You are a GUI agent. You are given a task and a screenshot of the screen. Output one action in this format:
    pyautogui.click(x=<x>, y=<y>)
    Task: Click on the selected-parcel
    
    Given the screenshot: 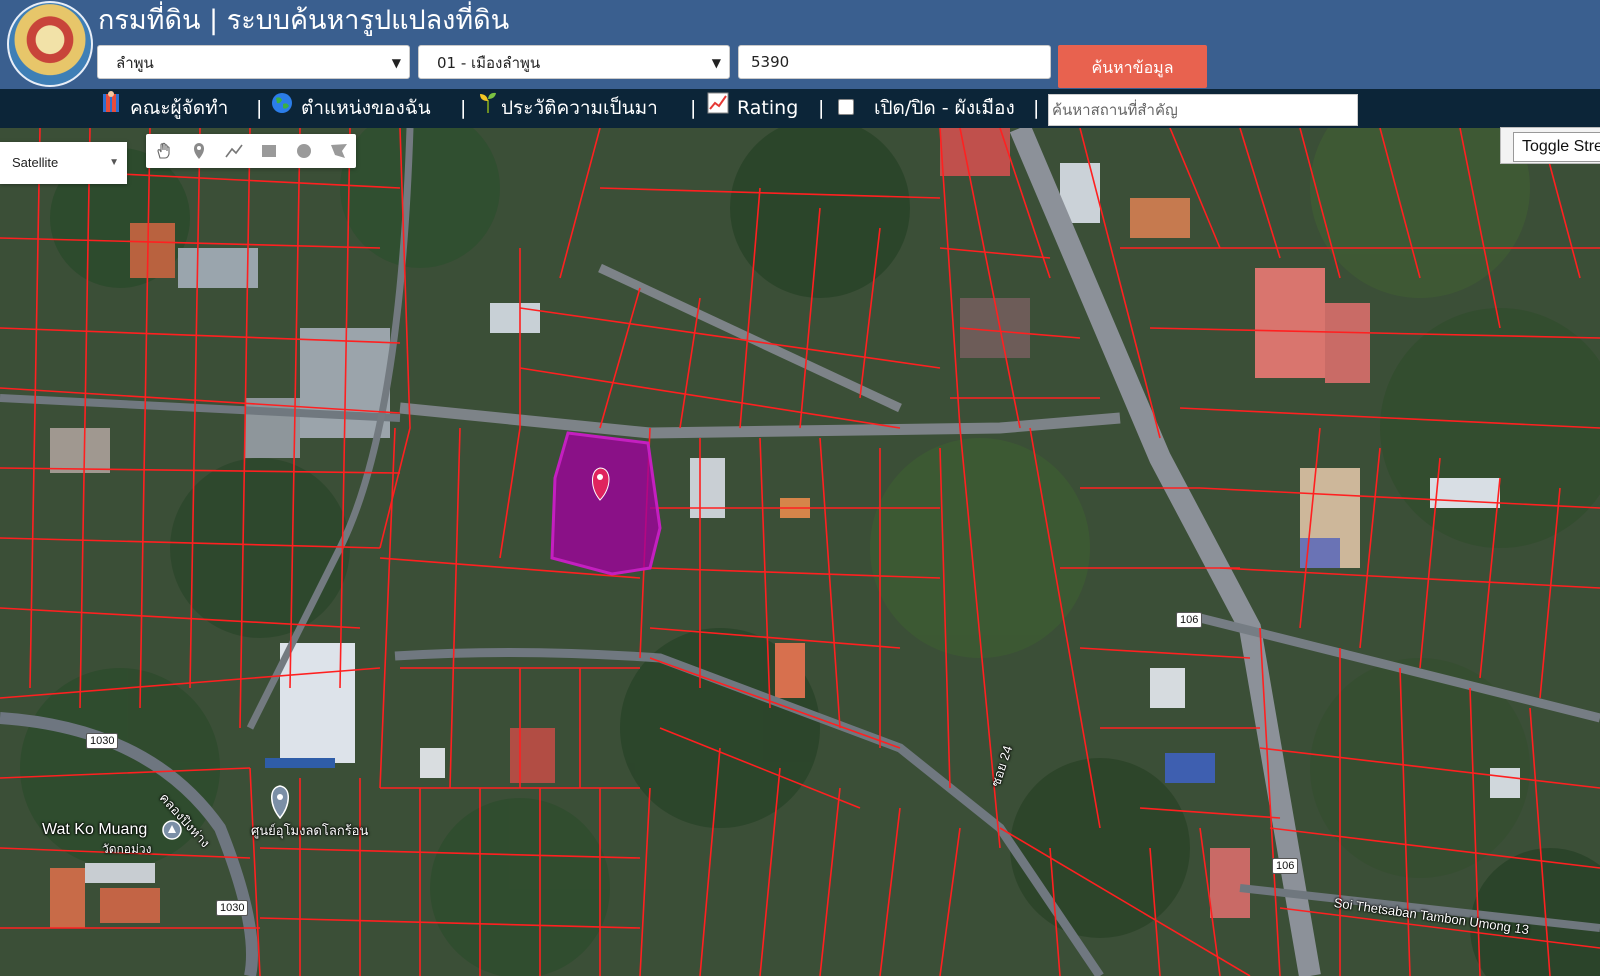 What is the action you would take?
    pyautogui.click(x=606, y=503)
    